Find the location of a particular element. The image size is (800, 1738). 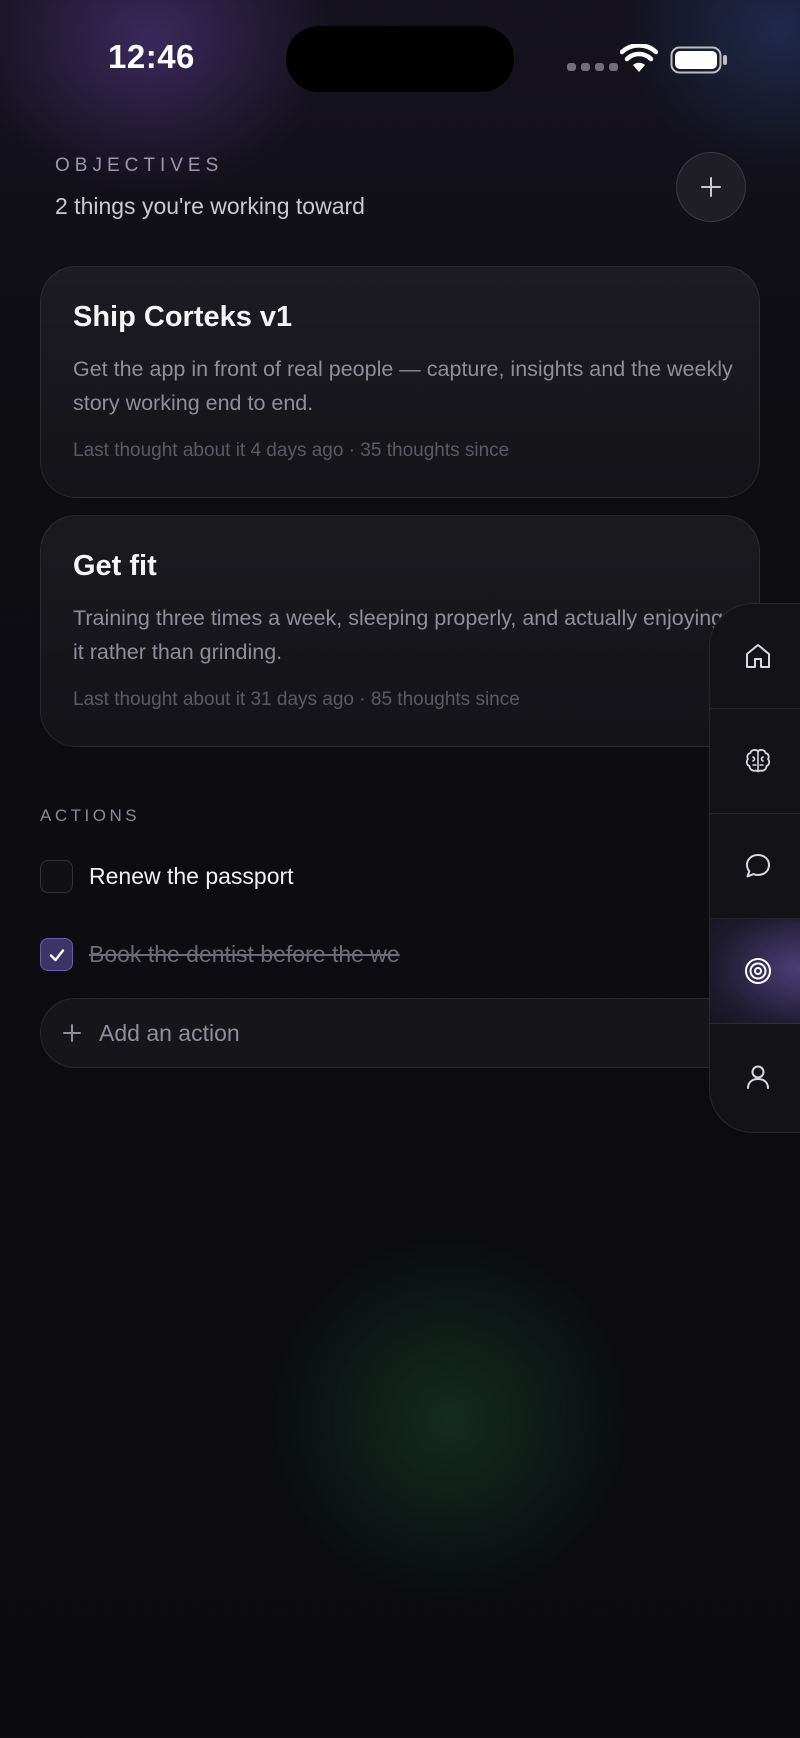

nav-item-profile is located at coordinates (755, 1076).